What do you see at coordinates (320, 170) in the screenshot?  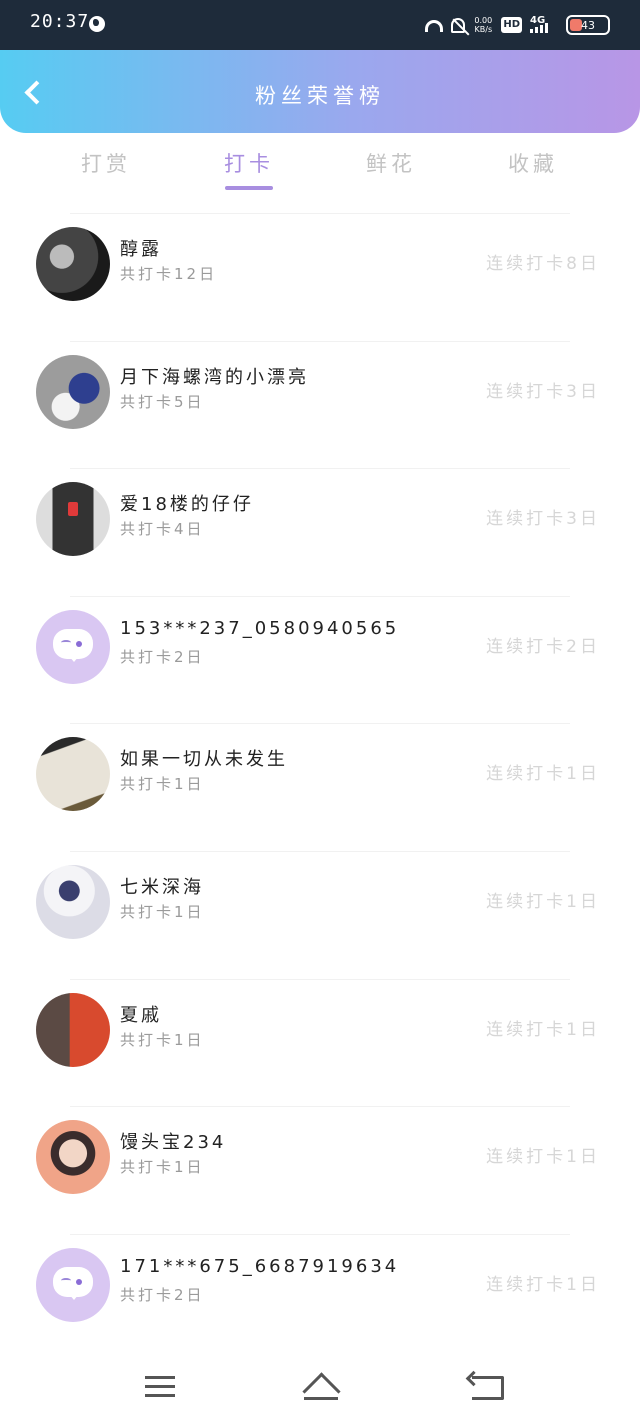 I see `tab-bar: 打赏 打卡 鲜花 收藏` at bounding box center [320, 170].